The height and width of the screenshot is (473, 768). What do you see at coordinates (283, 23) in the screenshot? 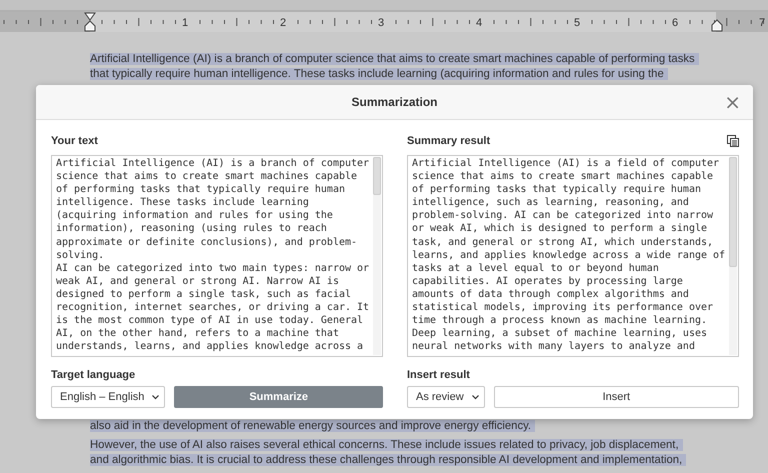
I see `ruler-number: 2` at bounding box center [283, 23].